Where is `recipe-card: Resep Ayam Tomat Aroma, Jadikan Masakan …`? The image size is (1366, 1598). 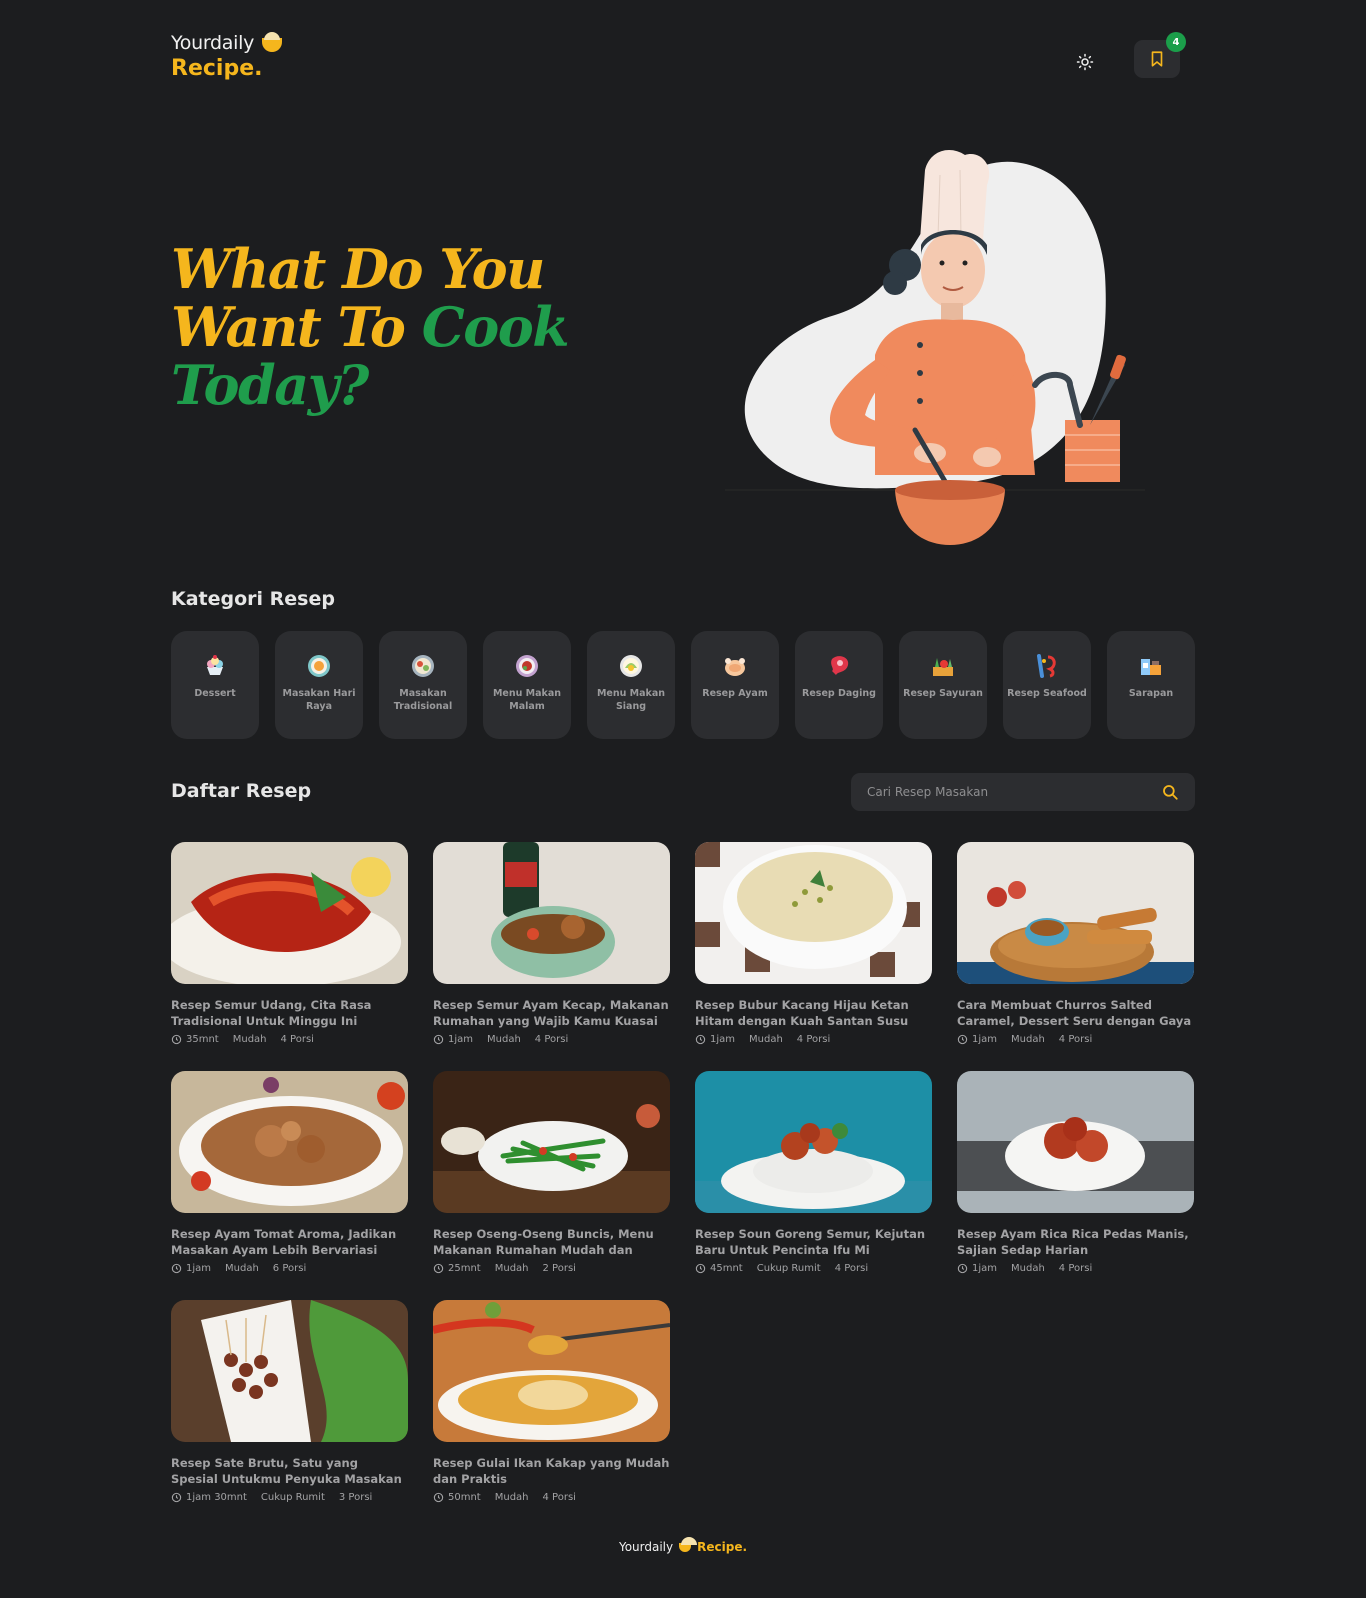 recipe-card: Resep Ayam Tomat Aroma, Jadikan Masakan … is located at coordinates (289, 1185).